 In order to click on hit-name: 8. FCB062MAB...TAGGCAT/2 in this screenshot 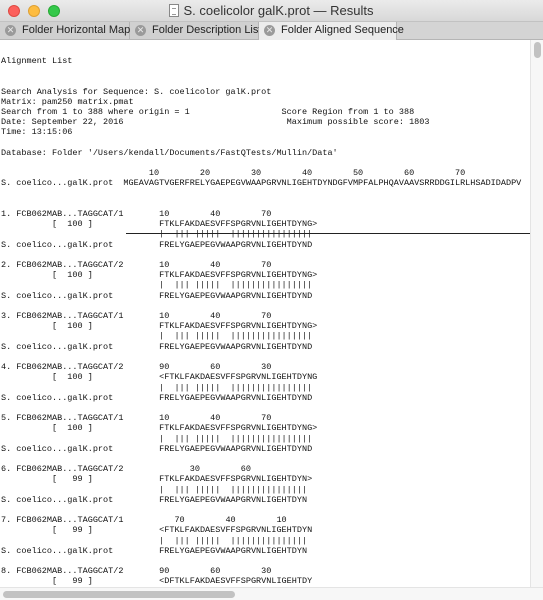, I will do `click(80, 571)`.